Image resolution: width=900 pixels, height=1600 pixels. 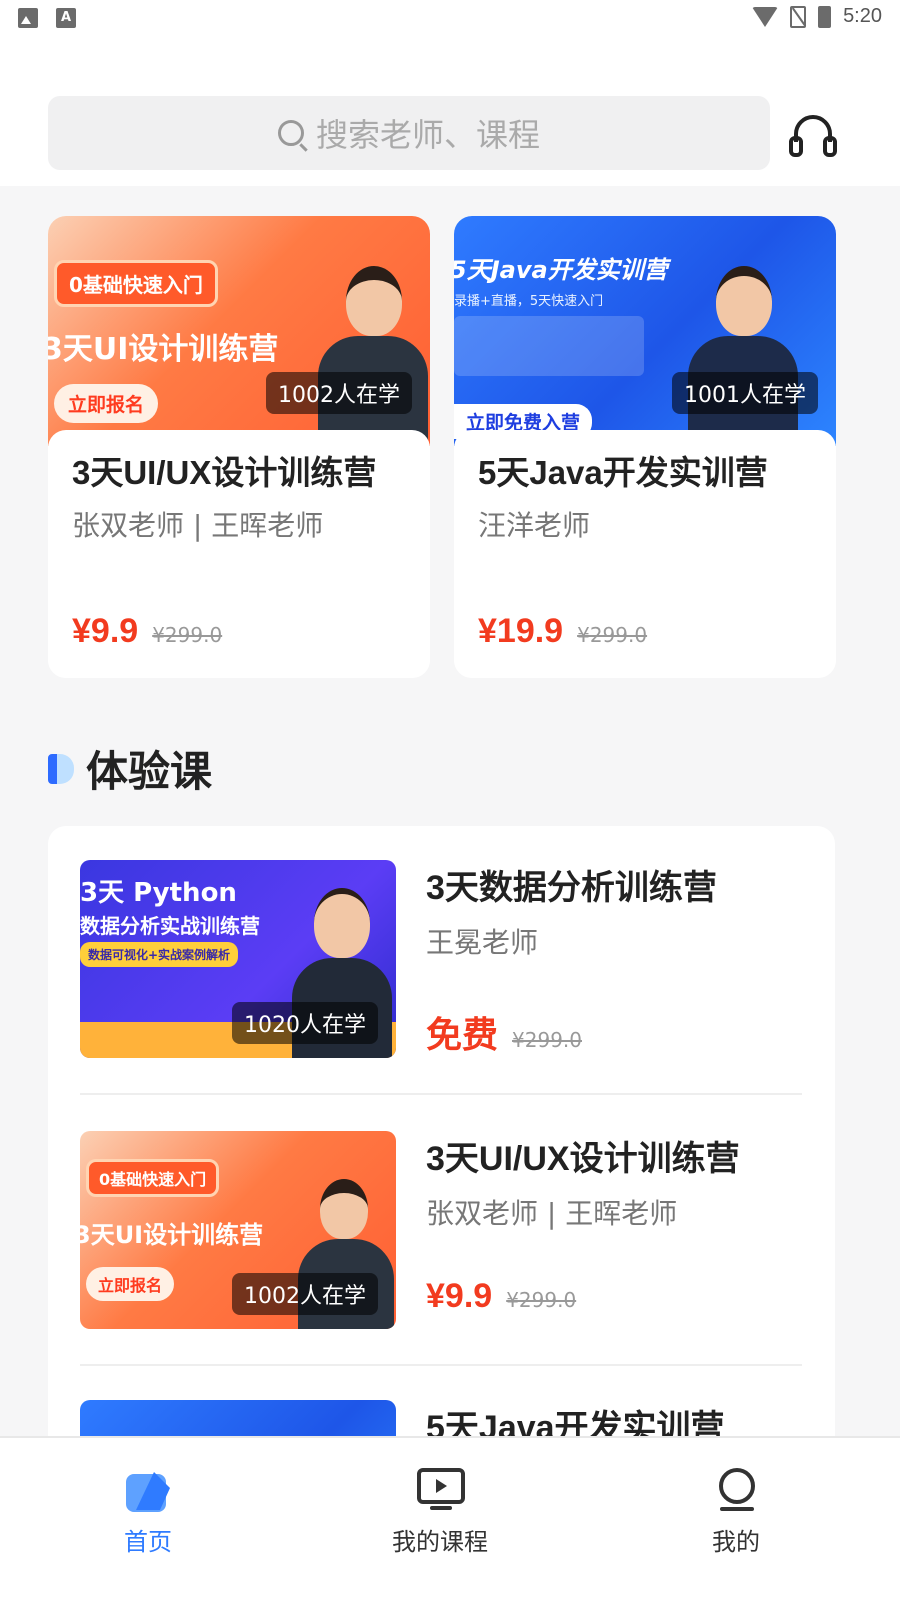 What do you see at coordinates (825, 16) in the screenshot?
I see `battery-icon` at bounding box center [825, 16].